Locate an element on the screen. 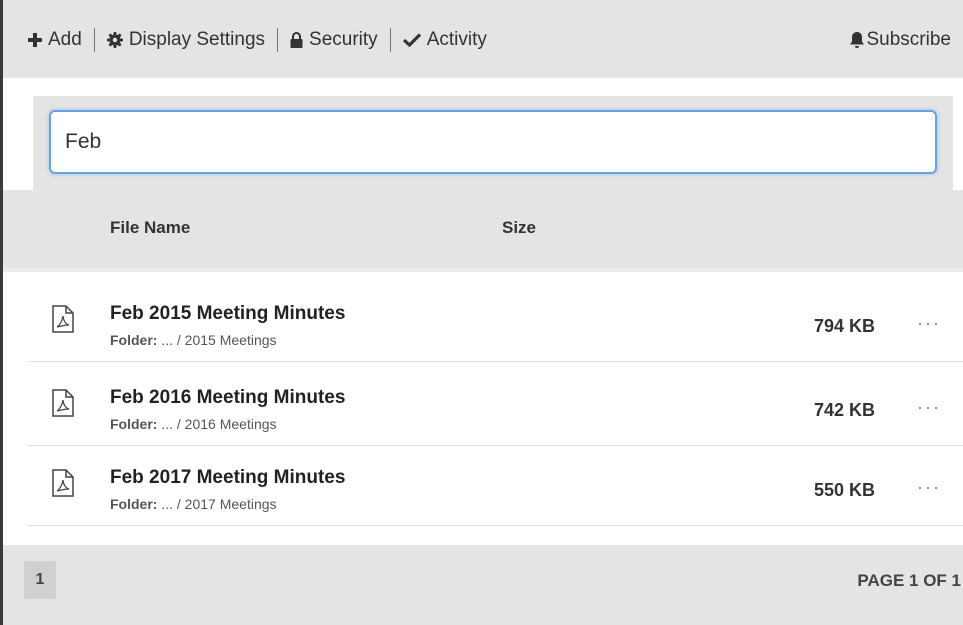 This screenshot has height=625, width=963. activity-button: Activity is located at coordinates (444, 40).